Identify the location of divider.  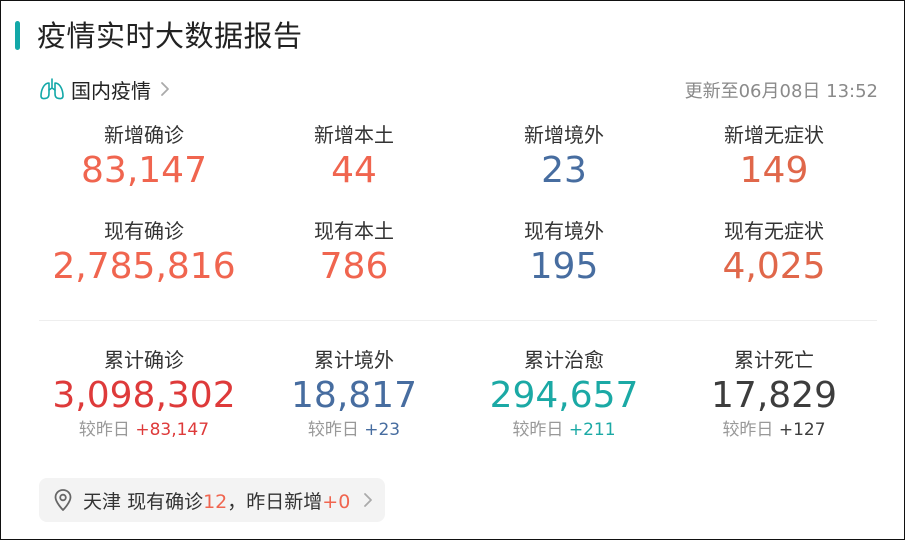
(458, 320).